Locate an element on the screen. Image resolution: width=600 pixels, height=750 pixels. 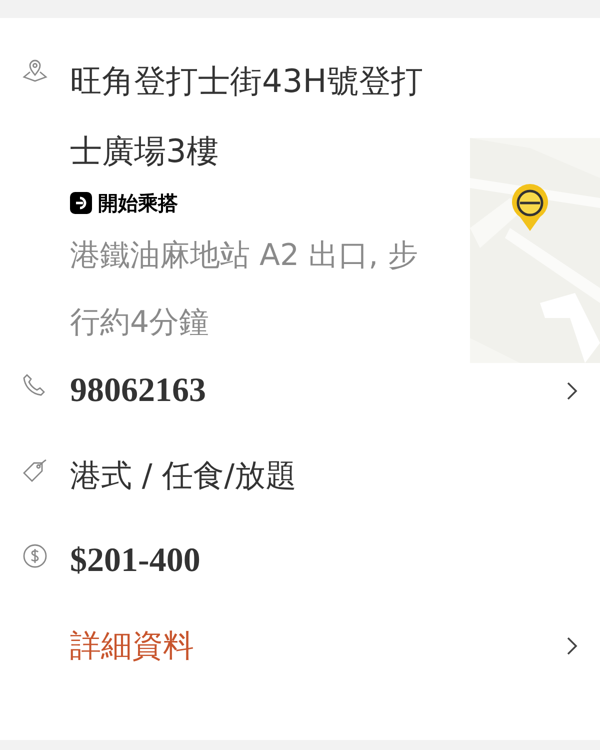
ride-link: 開始乘搭 is located at coordinates (124, 203).